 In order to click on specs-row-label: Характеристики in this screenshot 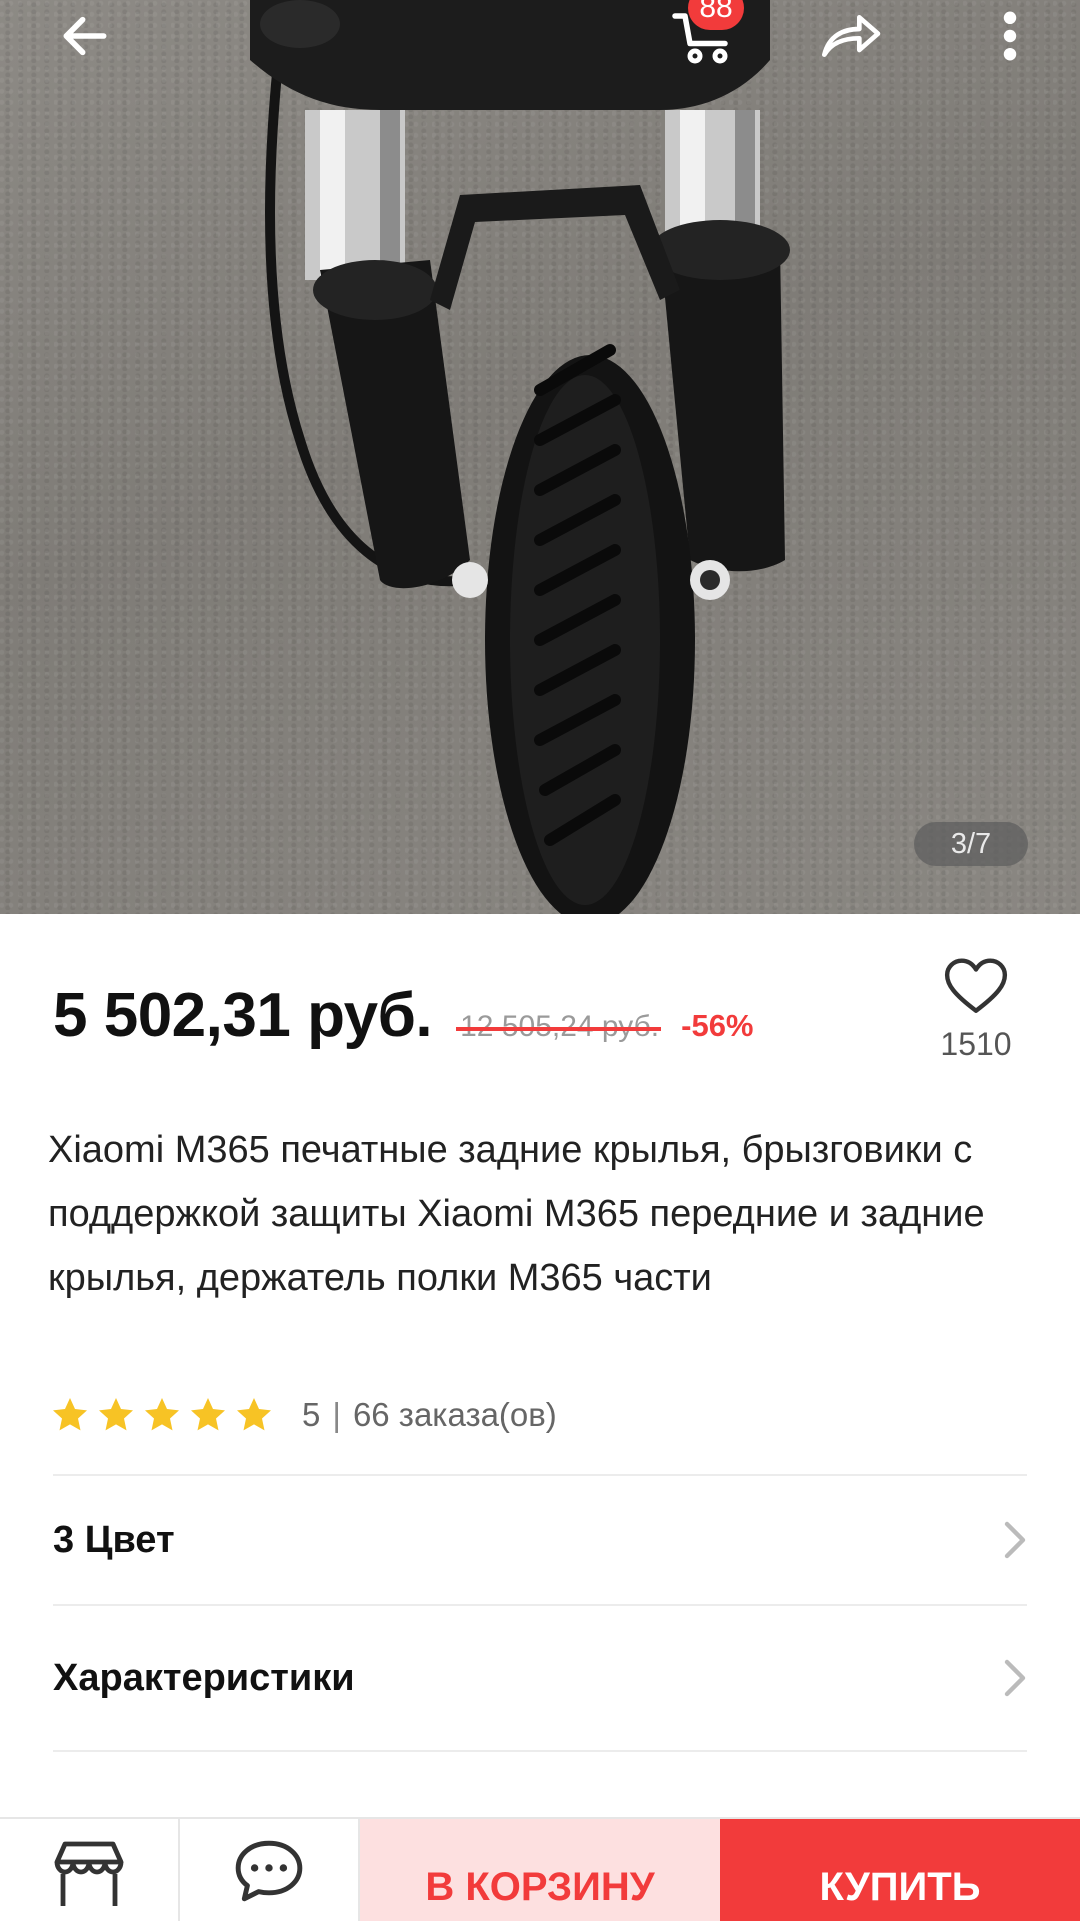, I will do `click(204, 1677)`.